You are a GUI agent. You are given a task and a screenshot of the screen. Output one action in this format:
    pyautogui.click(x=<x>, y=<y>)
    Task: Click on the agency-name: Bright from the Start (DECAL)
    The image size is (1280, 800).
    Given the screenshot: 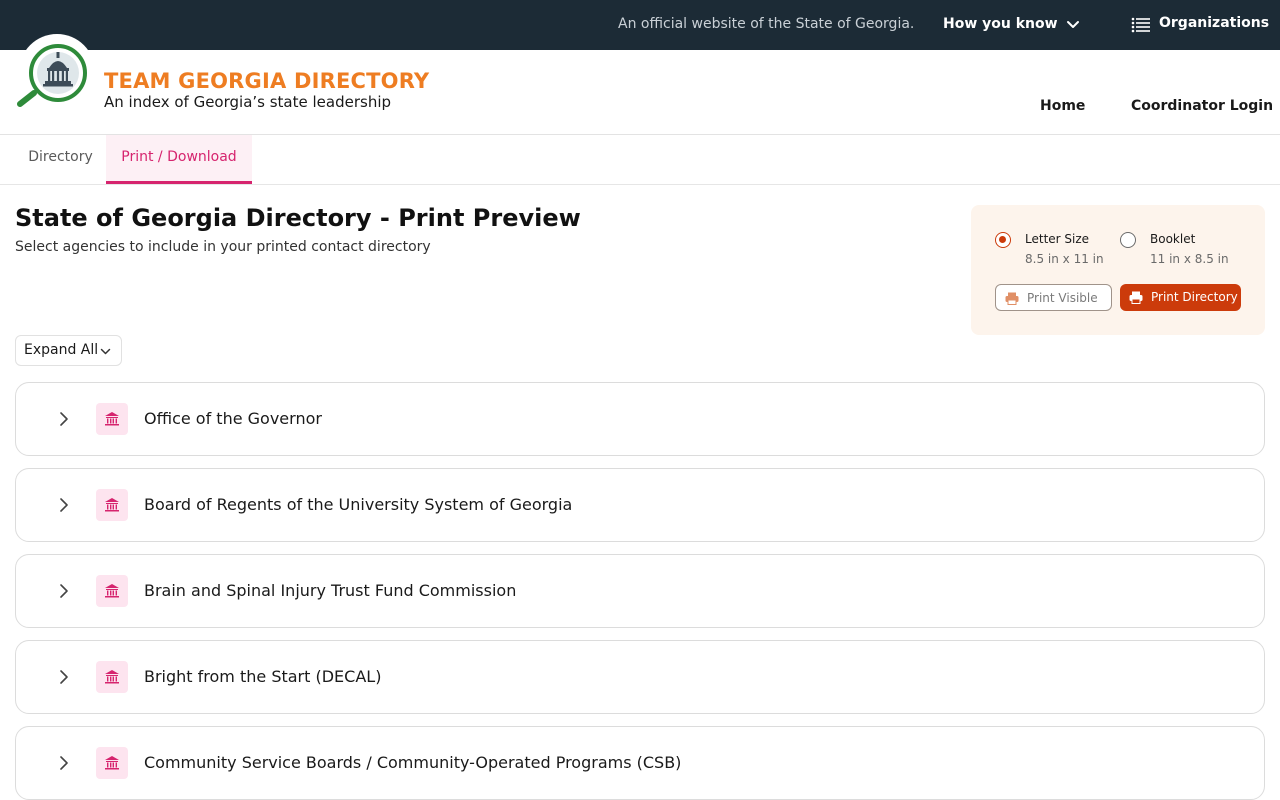 What is the action you would take?
    pyautogui.click(x=263, y=676)
    